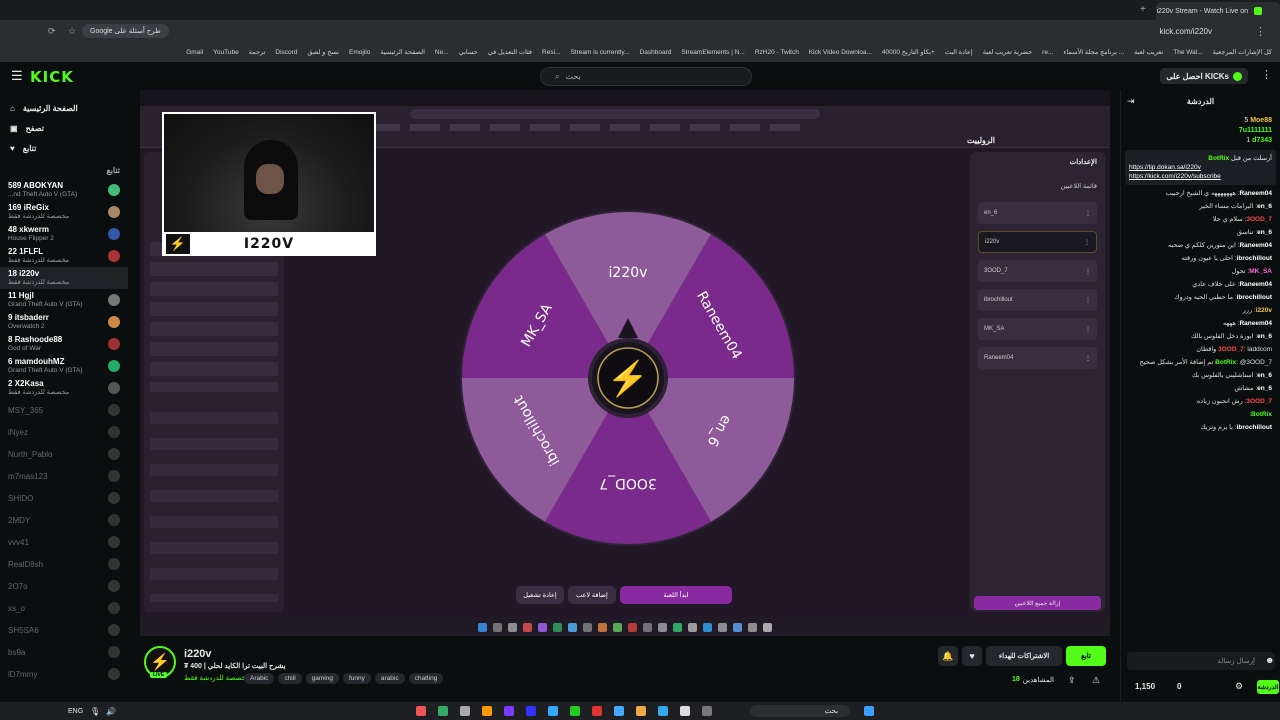 The image size is (1280, 720). Describe the element at coordinates (64, 410) in the screenshot. I see `sidebar-channel: MSY_365` at that location.